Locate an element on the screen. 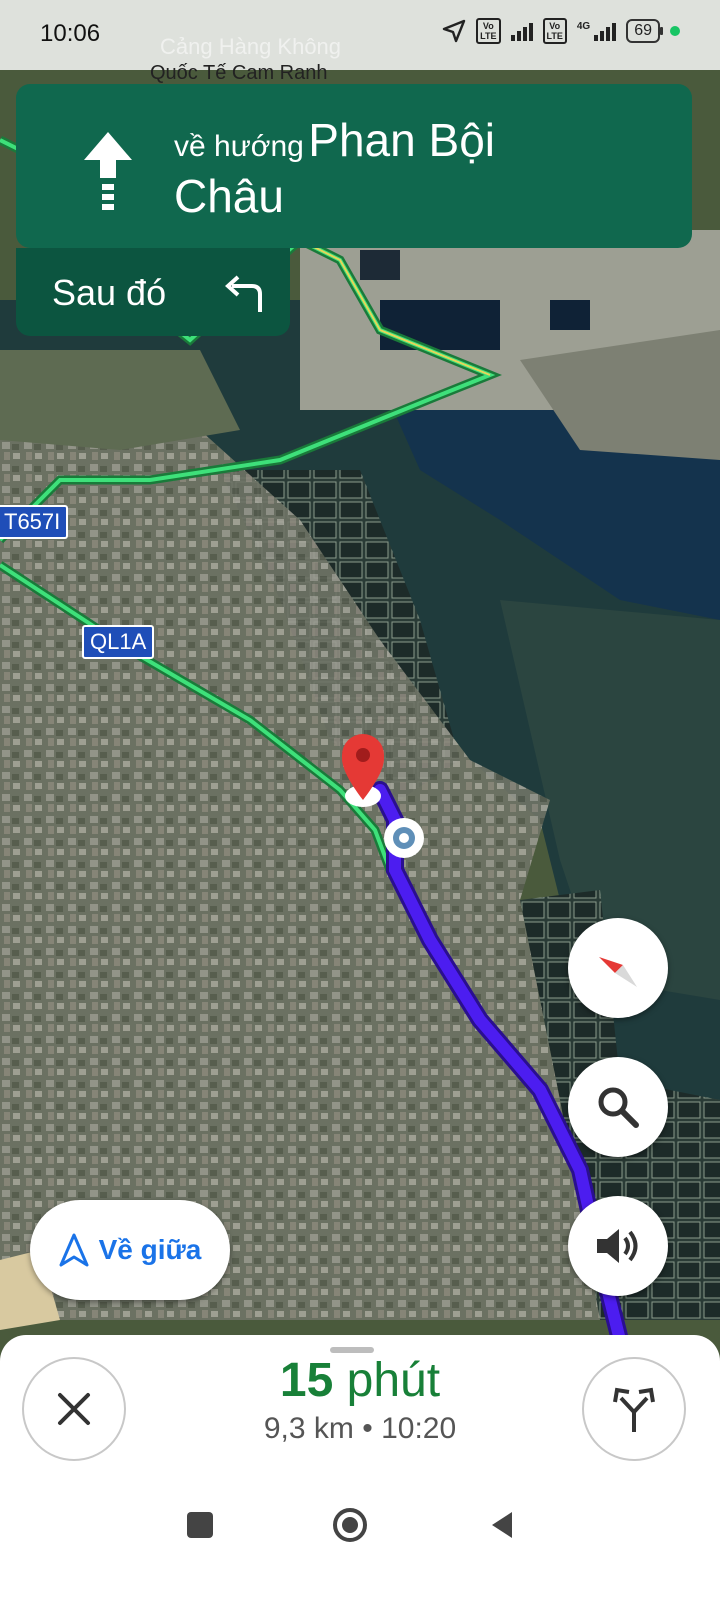 This screenshot has height=1599, width=720. street-name-line1: Phan Bội is located at coordinates (401, 140).